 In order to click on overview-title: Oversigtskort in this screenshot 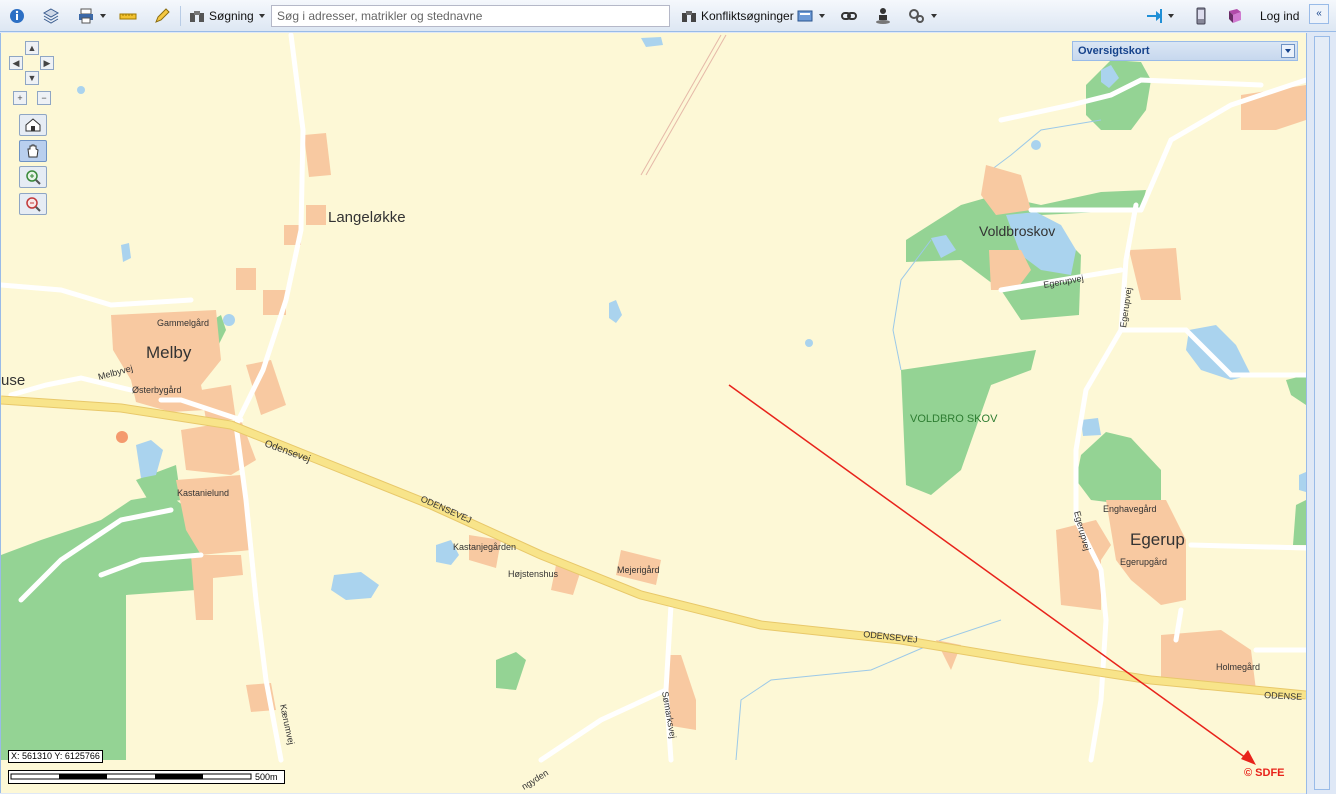, I will do `click(1114, 51)`.